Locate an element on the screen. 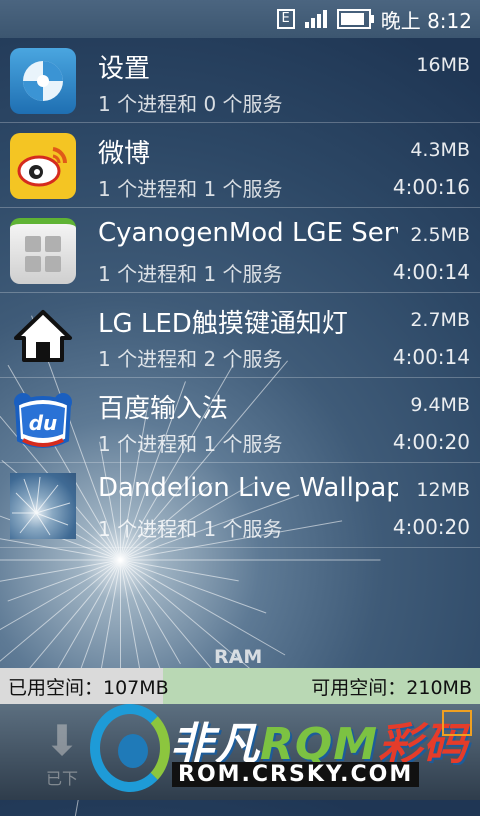 This screenshot has width=480, height=816. list-item: LG LED触摸键通知灯 1 个进程和 2 个服务 2.7MB 4:00:14 is located at coordinates (240, 335).